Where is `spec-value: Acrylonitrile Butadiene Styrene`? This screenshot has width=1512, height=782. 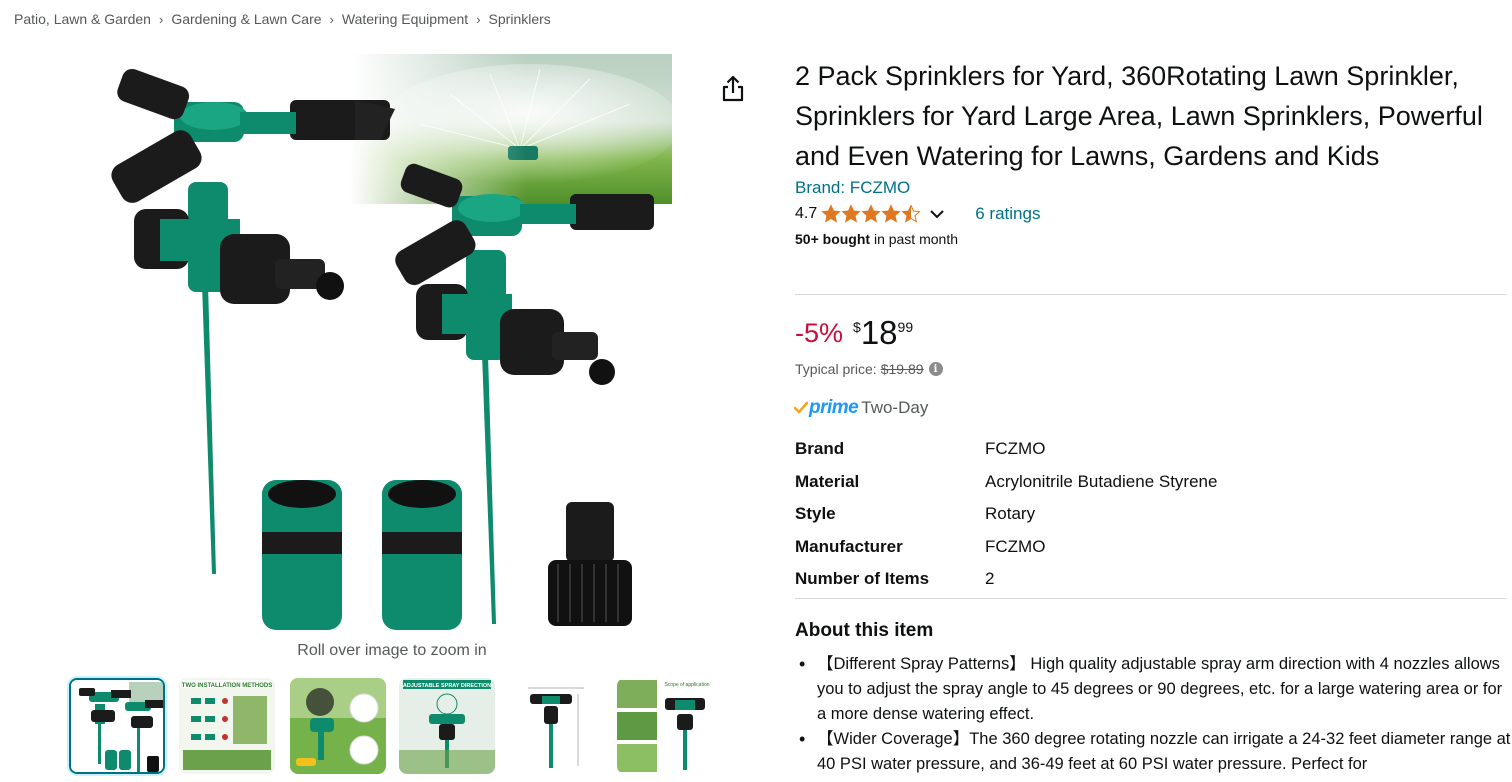
spec-value: Acrylonitrile Butadiene Styrene is located at coordinates (1101, 481).